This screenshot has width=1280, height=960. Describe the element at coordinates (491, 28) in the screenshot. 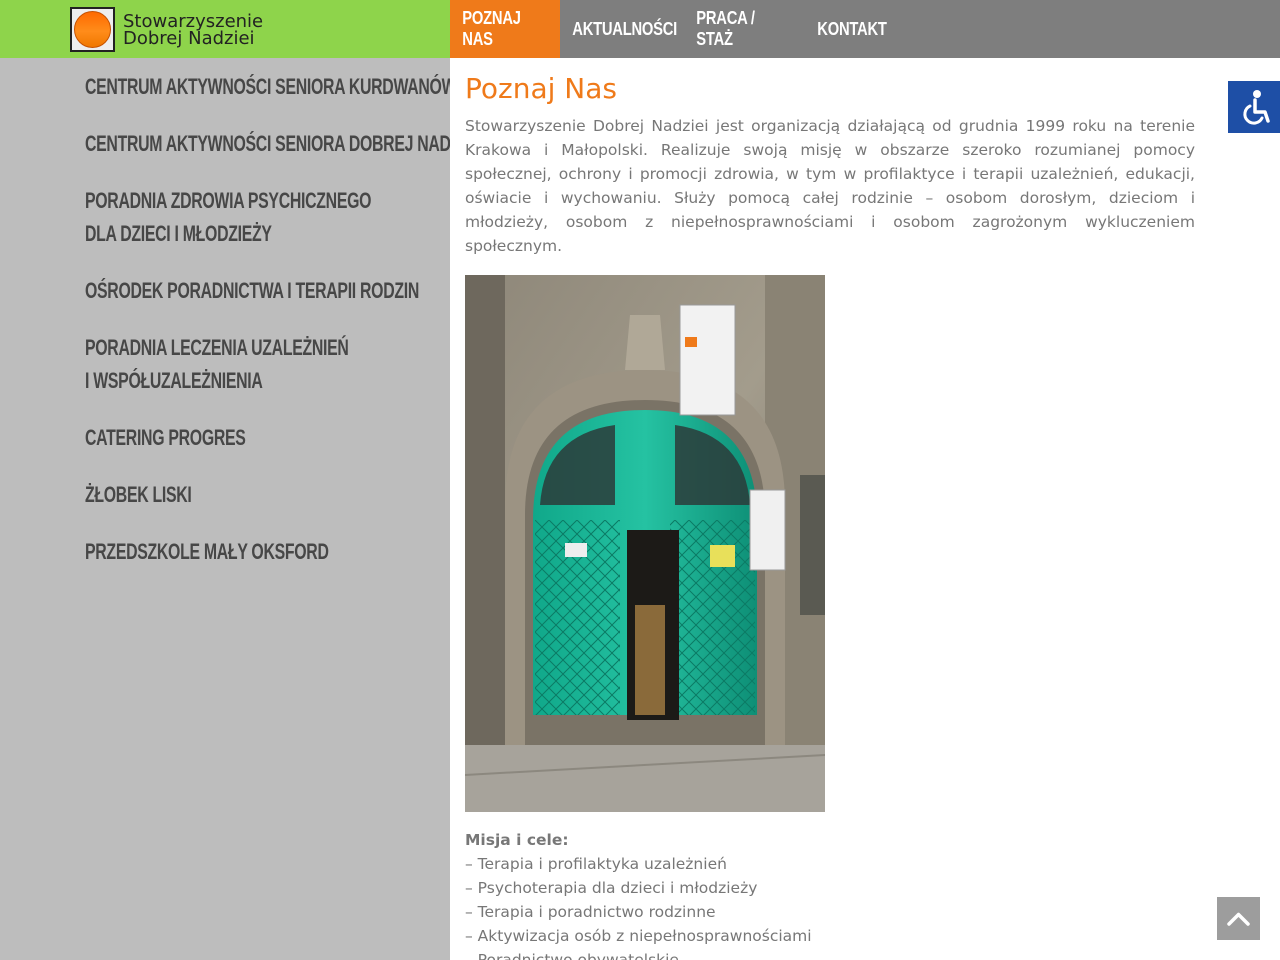

I see `nav-label: Poznaj nas` at that location.